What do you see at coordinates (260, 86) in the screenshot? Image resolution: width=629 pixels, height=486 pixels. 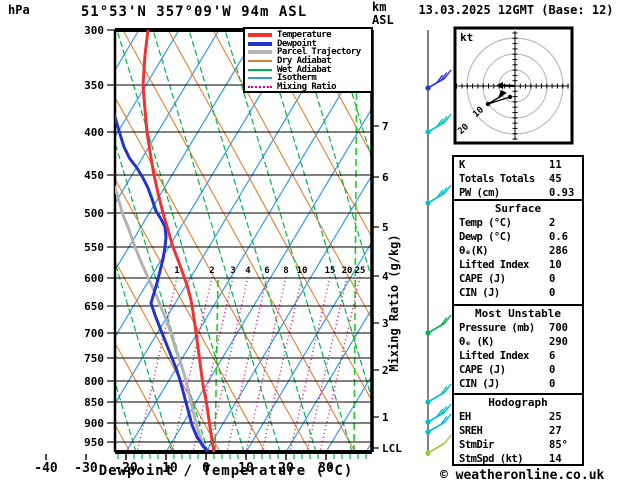 I see `mixing-ratio-swatch` at bounding box center [260, 86].